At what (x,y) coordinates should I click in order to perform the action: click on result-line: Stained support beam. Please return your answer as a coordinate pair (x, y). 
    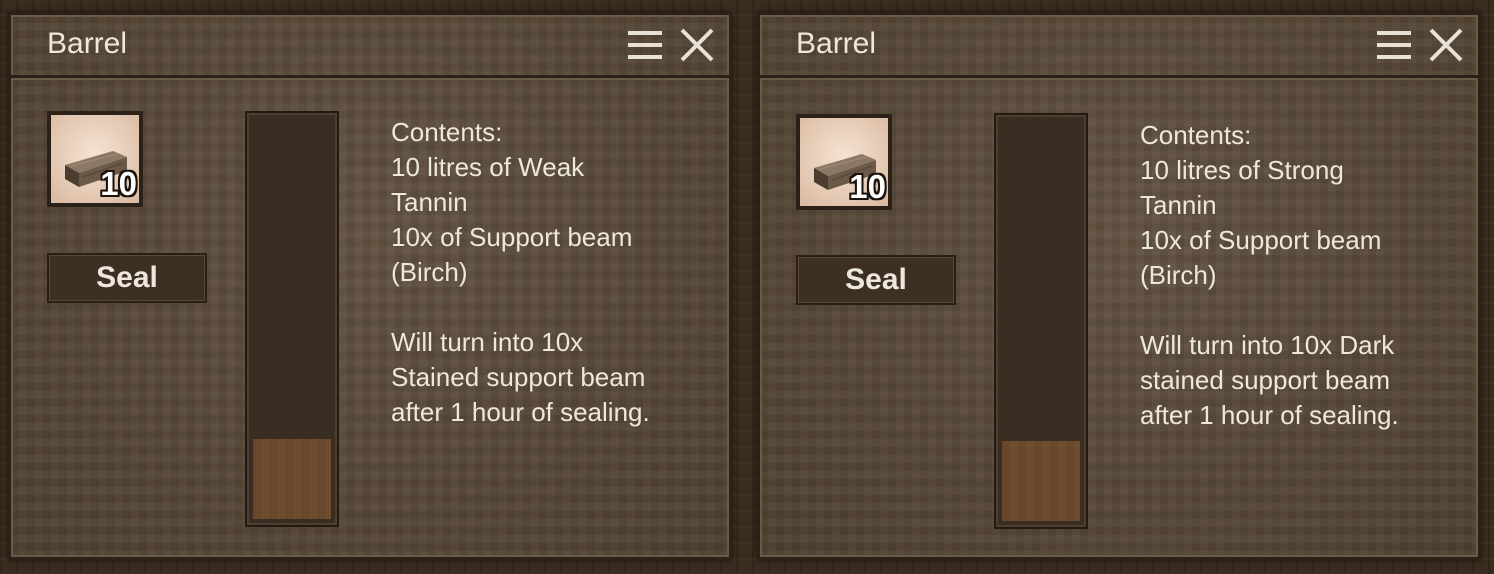
    Looking at the image, I should click on (518, 377).